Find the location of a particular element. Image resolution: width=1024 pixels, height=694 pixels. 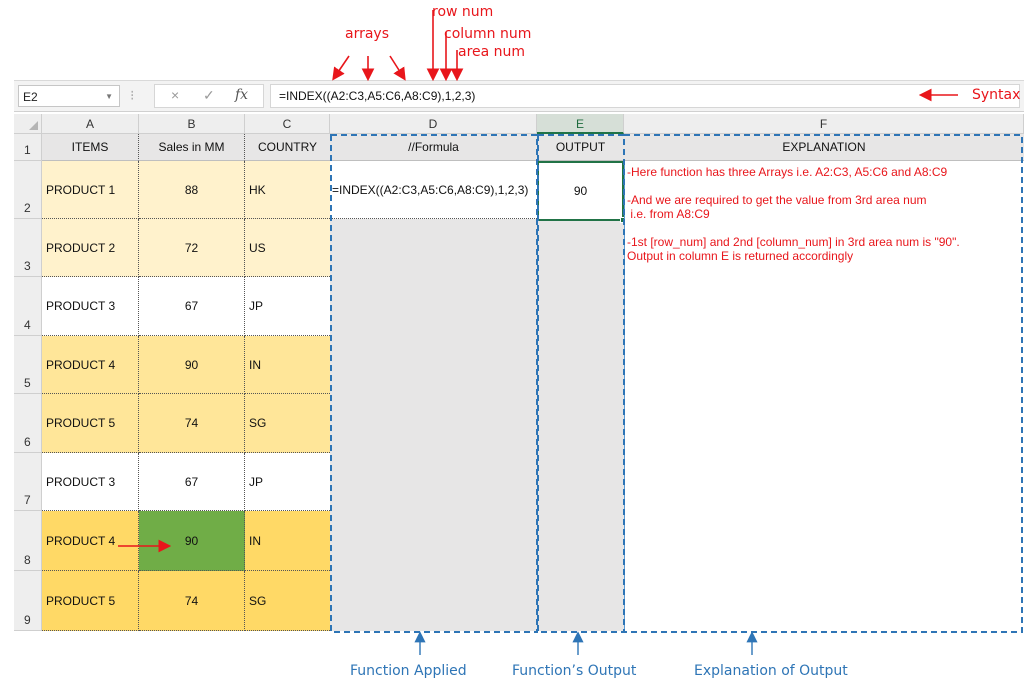

chevron-down-icon: ▼ is located at coordinates (109, 97).